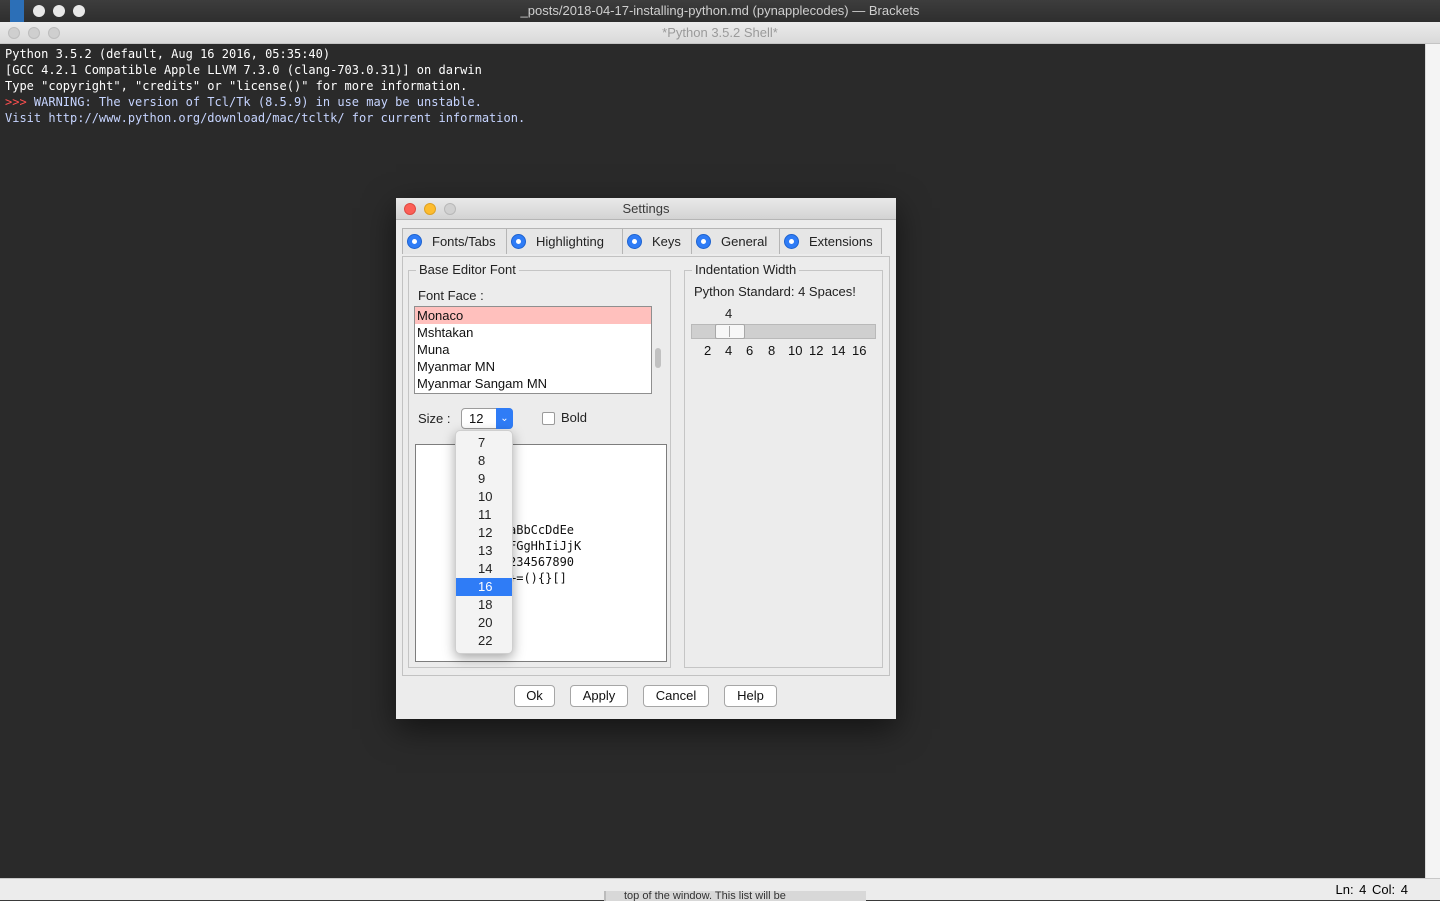 This screenshot has width=1440, height=901. I want to click on tab-fonts-tabs: Fonts/Tabs, so click(454, 241).